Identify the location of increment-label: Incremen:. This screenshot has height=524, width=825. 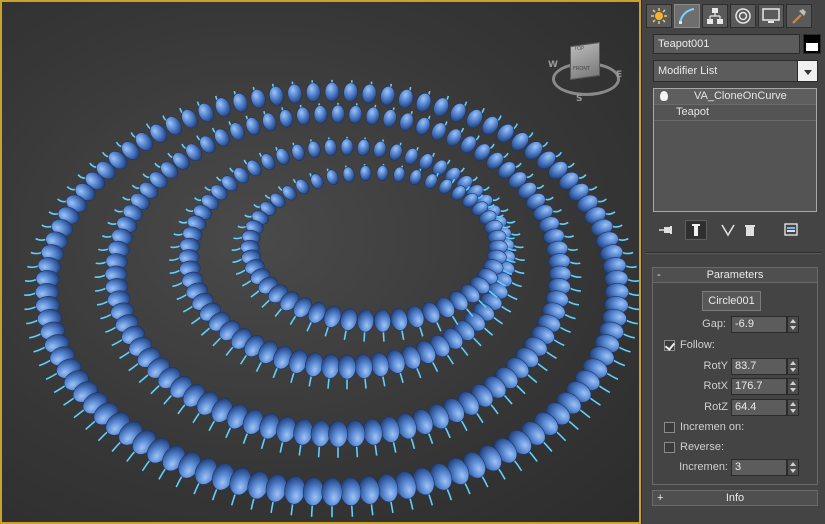
(703, 467).